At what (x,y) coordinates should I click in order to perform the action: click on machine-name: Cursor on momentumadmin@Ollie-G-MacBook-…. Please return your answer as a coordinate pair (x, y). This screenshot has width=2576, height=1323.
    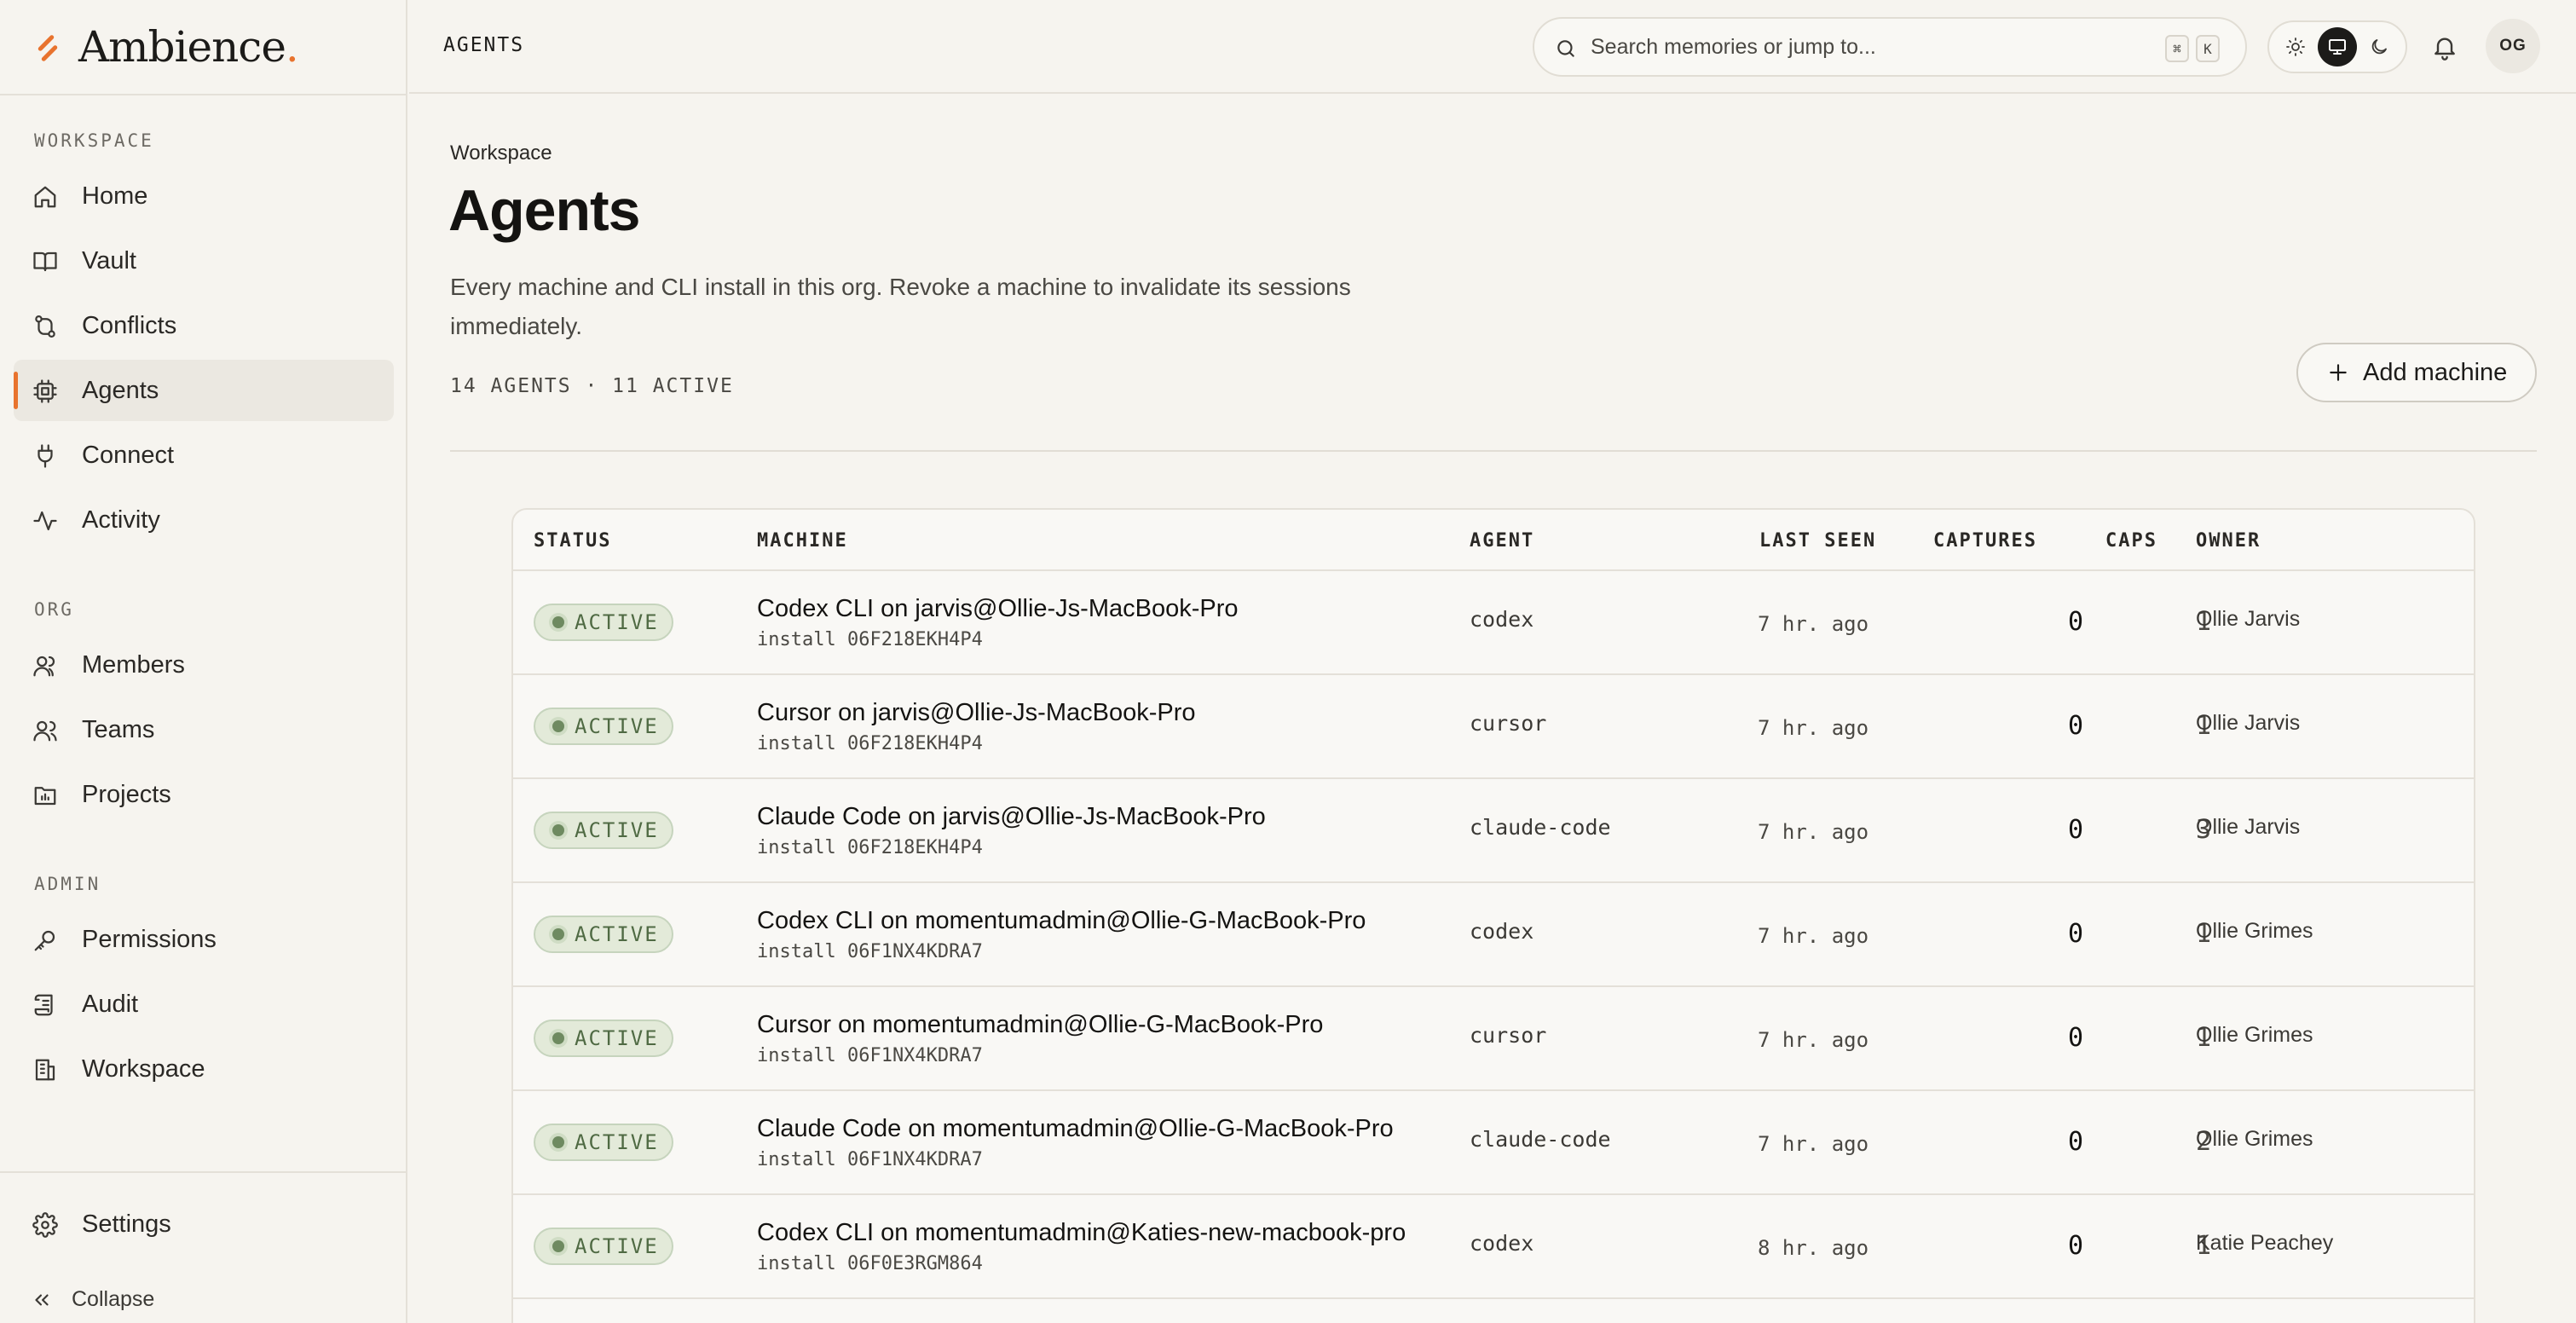
    Looking at the image, I should click on (1040, 1025).